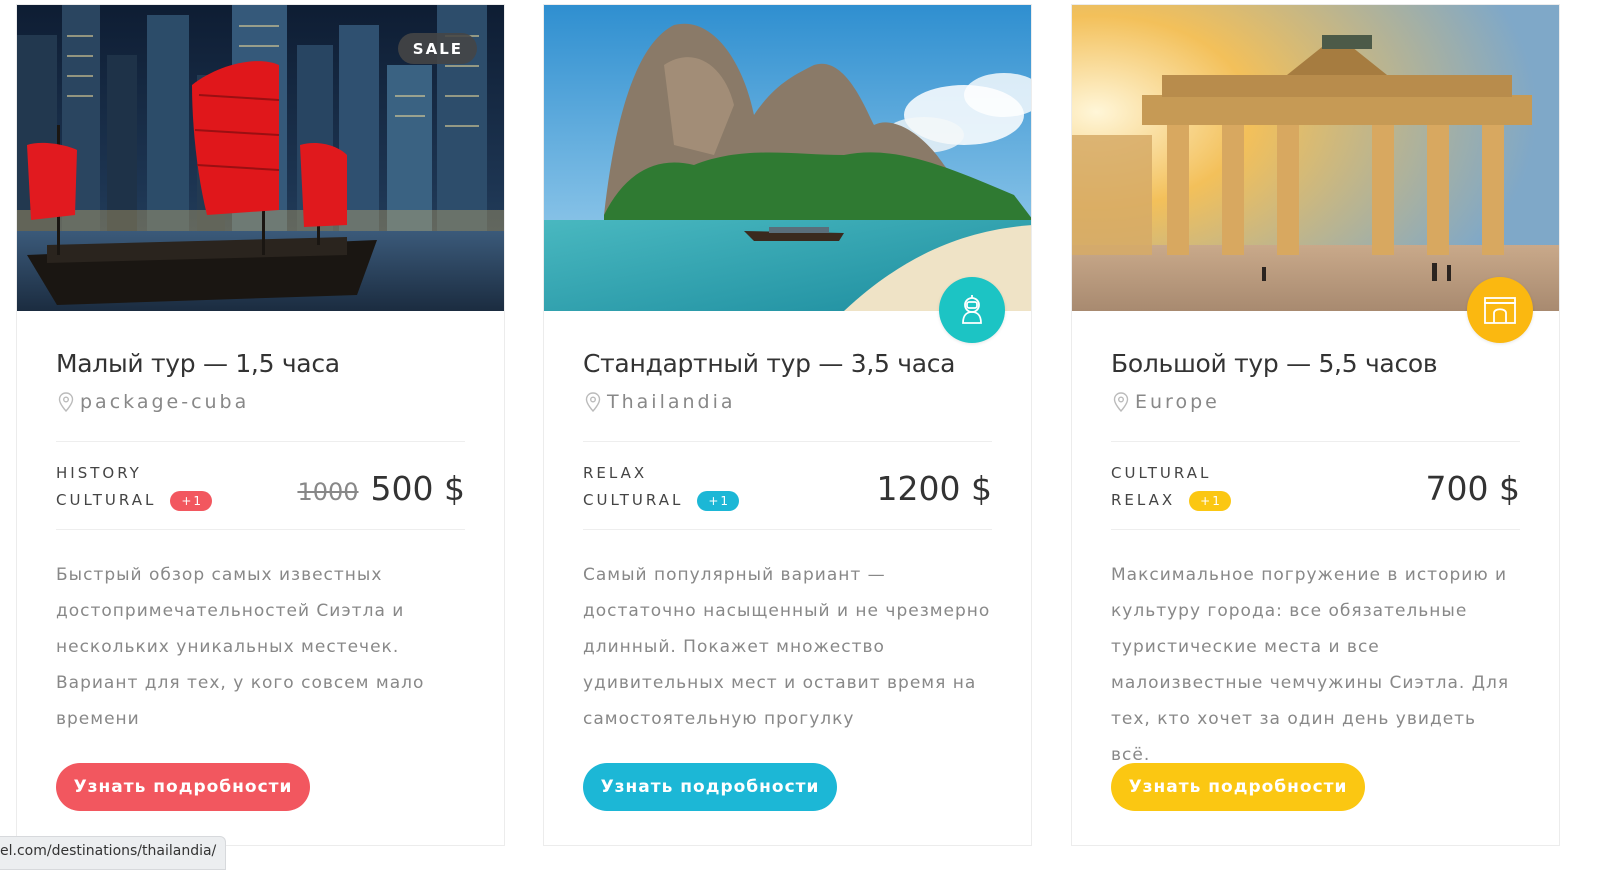  What do you see at coordinates (417, 488) in the screenshot?
I see `current-price: 500 $` at bounding box center [417, 488].